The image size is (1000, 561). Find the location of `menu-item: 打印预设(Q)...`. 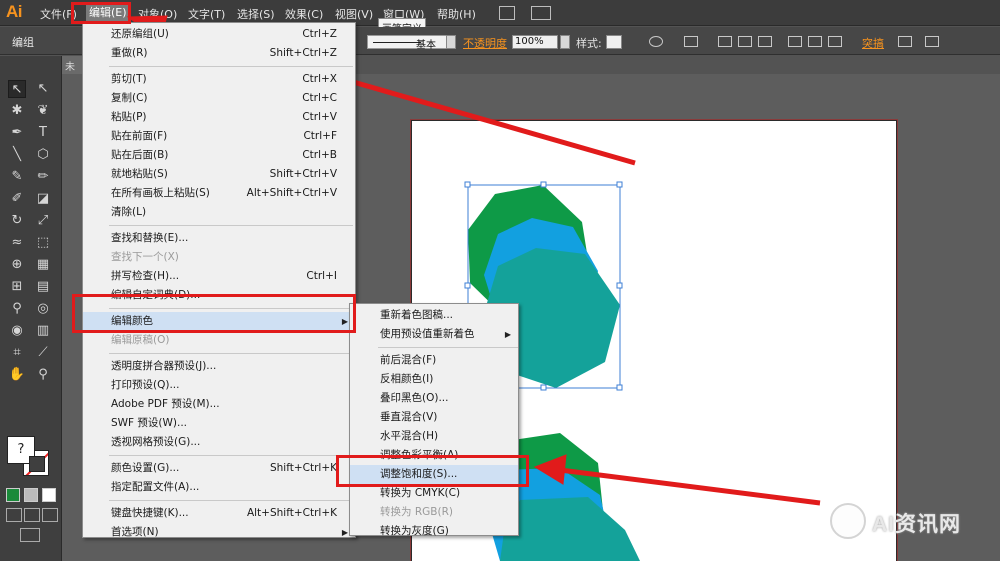

menu-item: 打印预设(Q)... is located at coordinates (219, 385).